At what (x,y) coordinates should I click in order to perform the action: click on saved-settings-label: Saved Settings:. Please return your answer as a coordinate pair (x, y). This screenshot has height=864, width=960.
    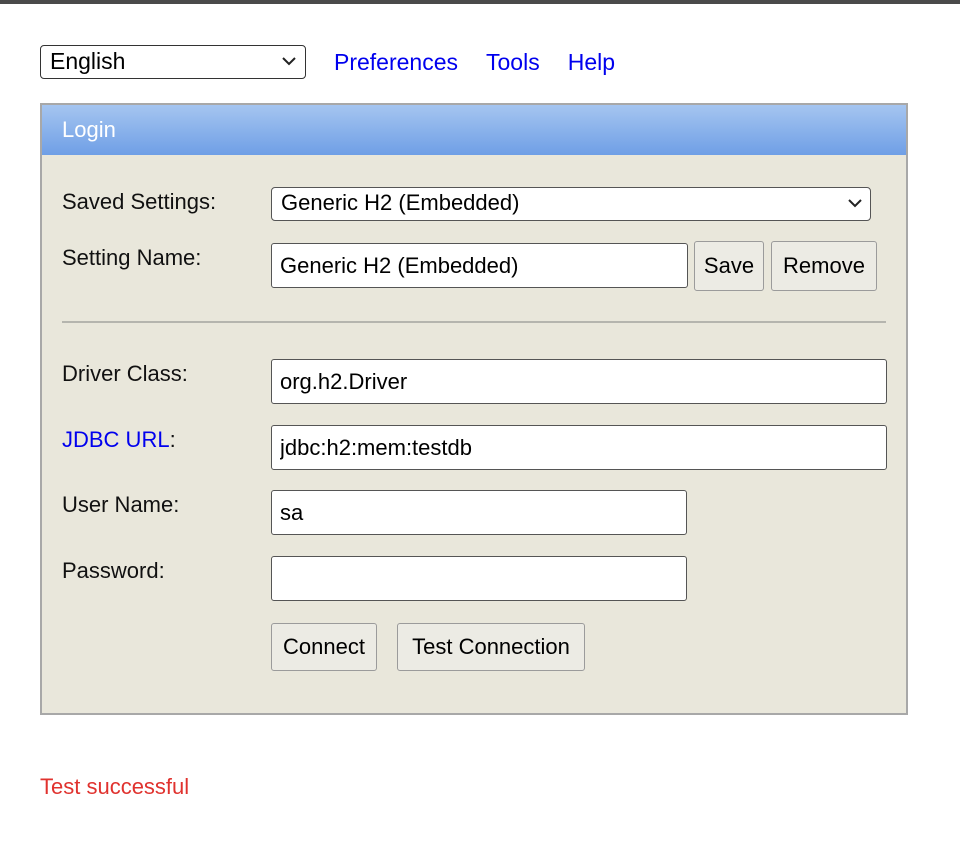
    Looking at the image, I should click on (139, 201).